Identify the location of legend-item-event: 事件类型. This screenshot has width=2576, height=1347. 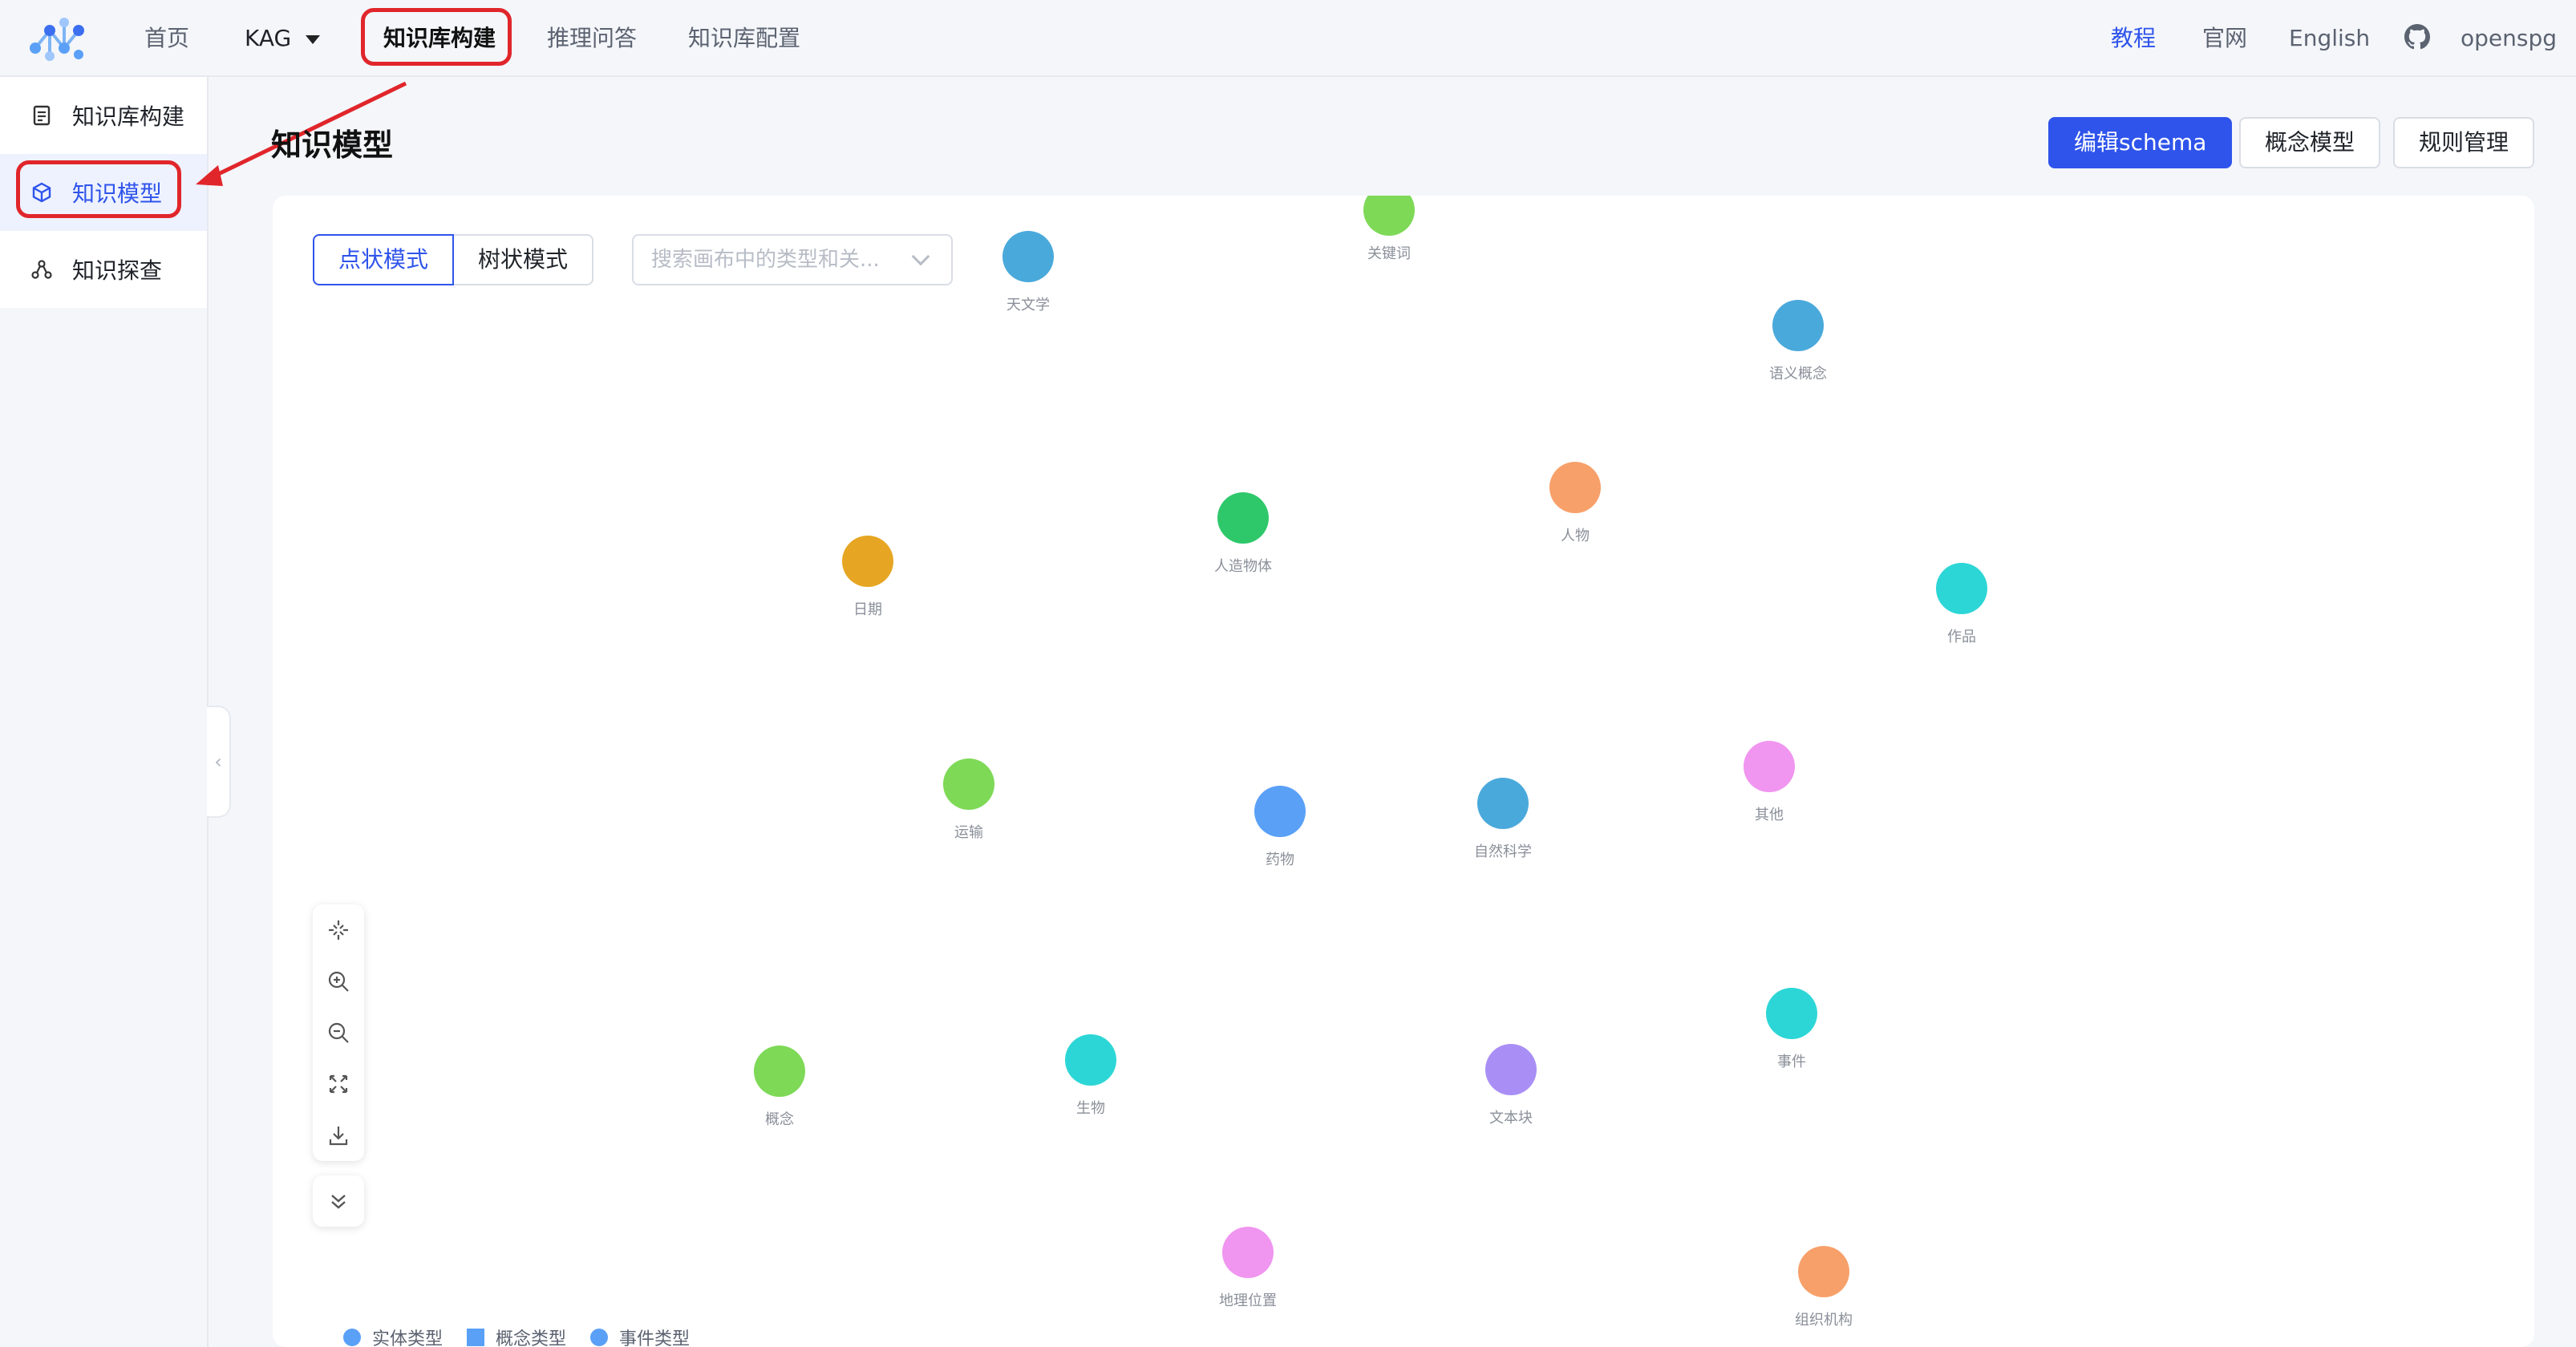
(640, 1336).